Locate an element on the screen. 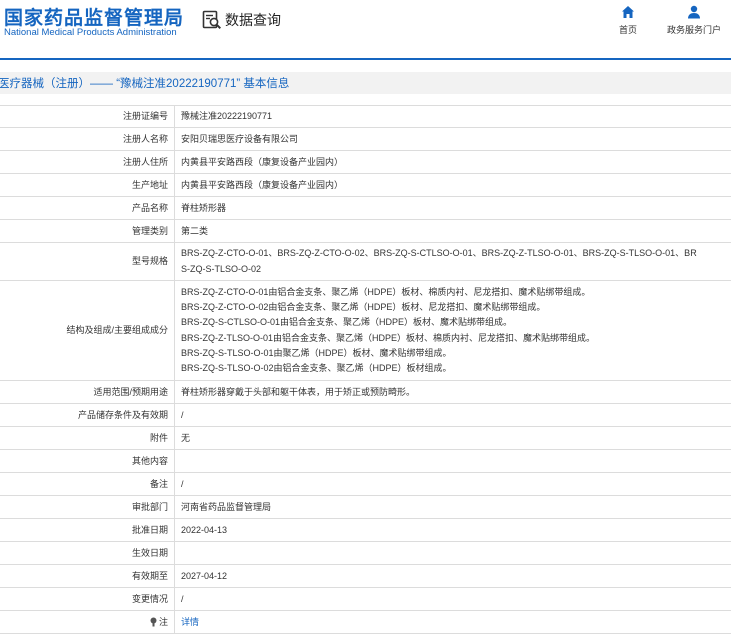 This screenshot has width=731, height=637. row-label: 批准日期 is located at coordinates (87, 530).